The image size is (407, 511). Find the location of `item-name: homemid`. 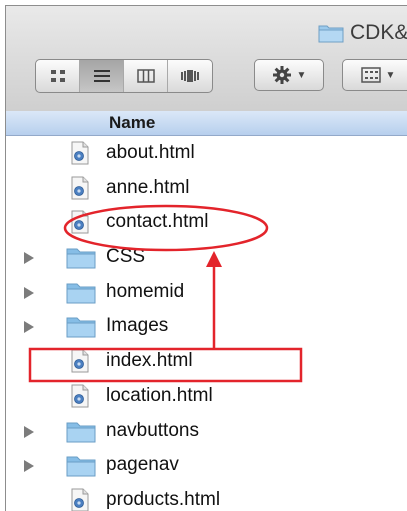

item-name: homemid is located at coordinates (145, 291).